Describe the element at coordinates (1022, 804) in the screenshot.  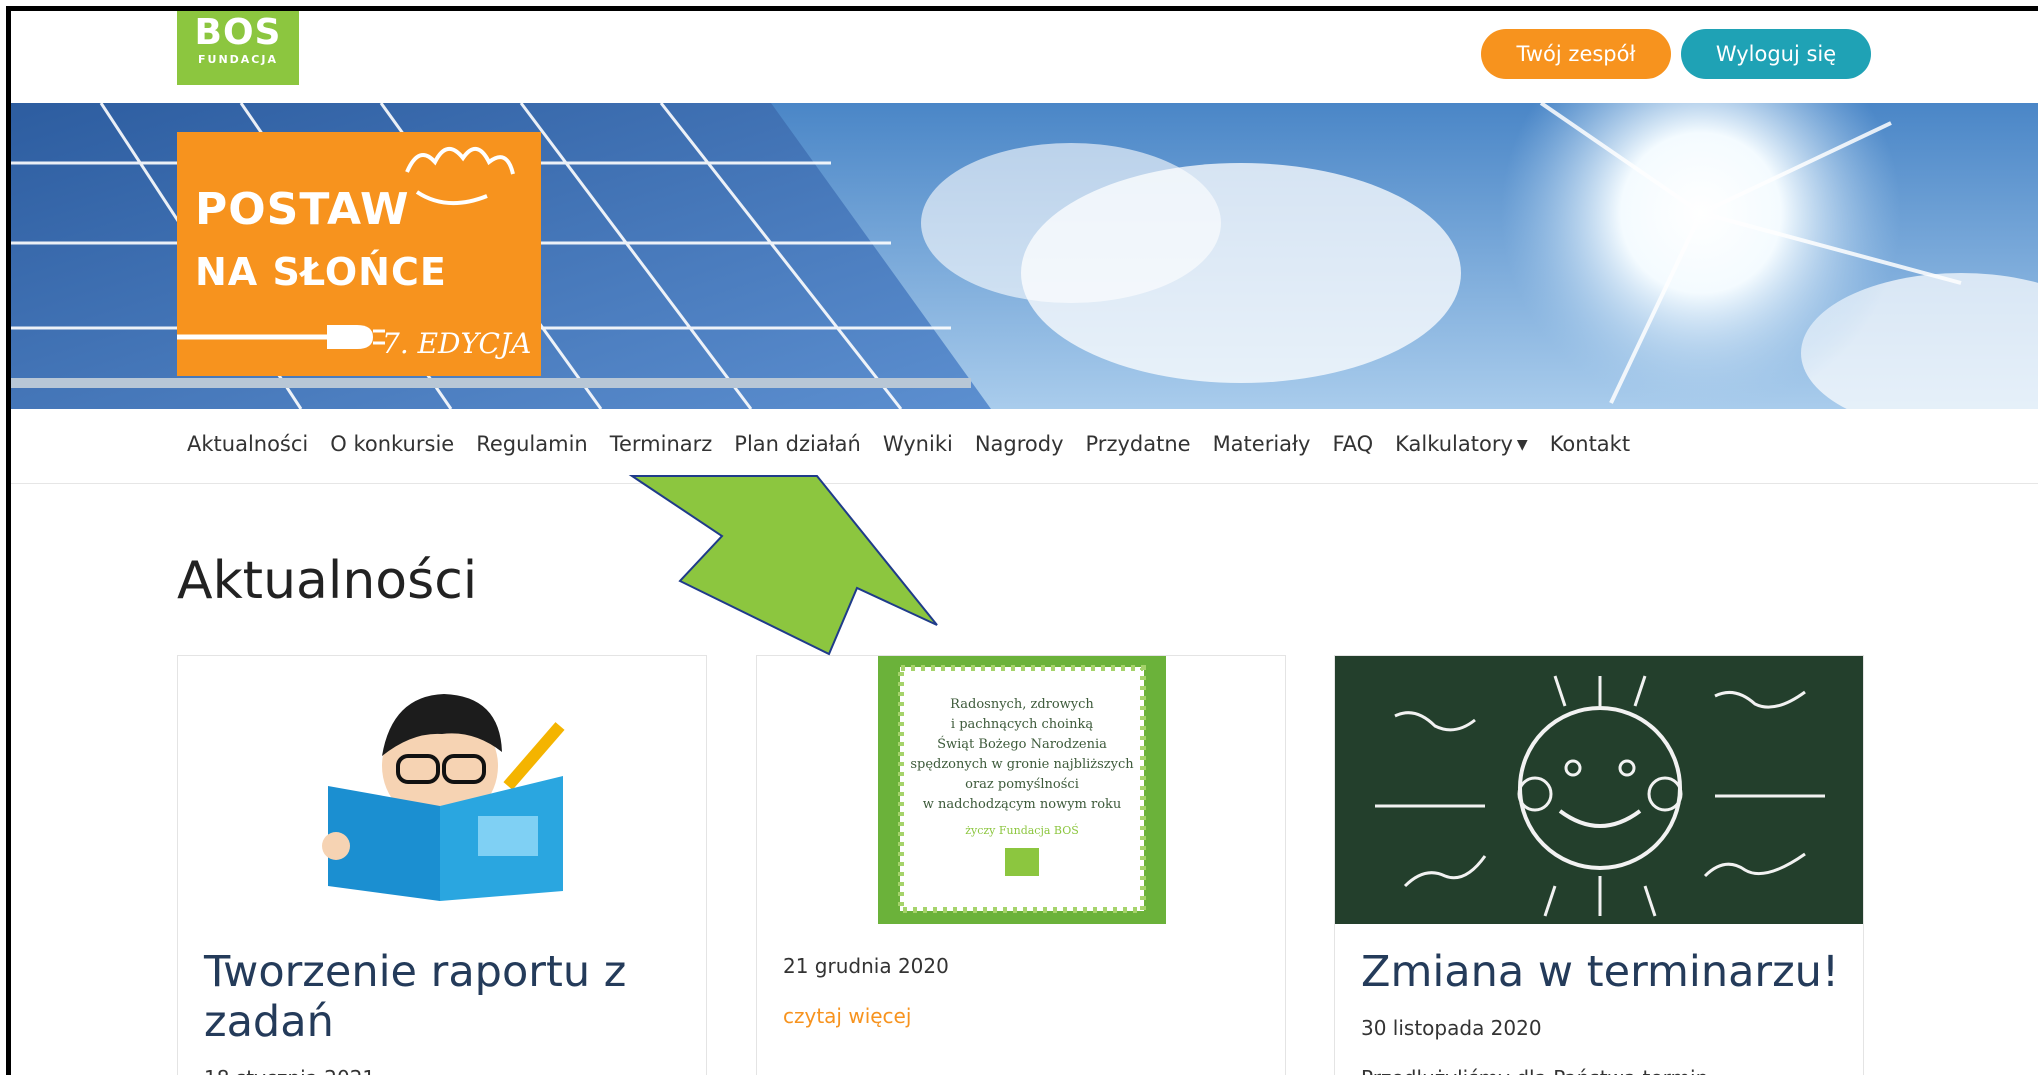
I see `greeting-line: w nadchodzącym nowym roku` at that location.